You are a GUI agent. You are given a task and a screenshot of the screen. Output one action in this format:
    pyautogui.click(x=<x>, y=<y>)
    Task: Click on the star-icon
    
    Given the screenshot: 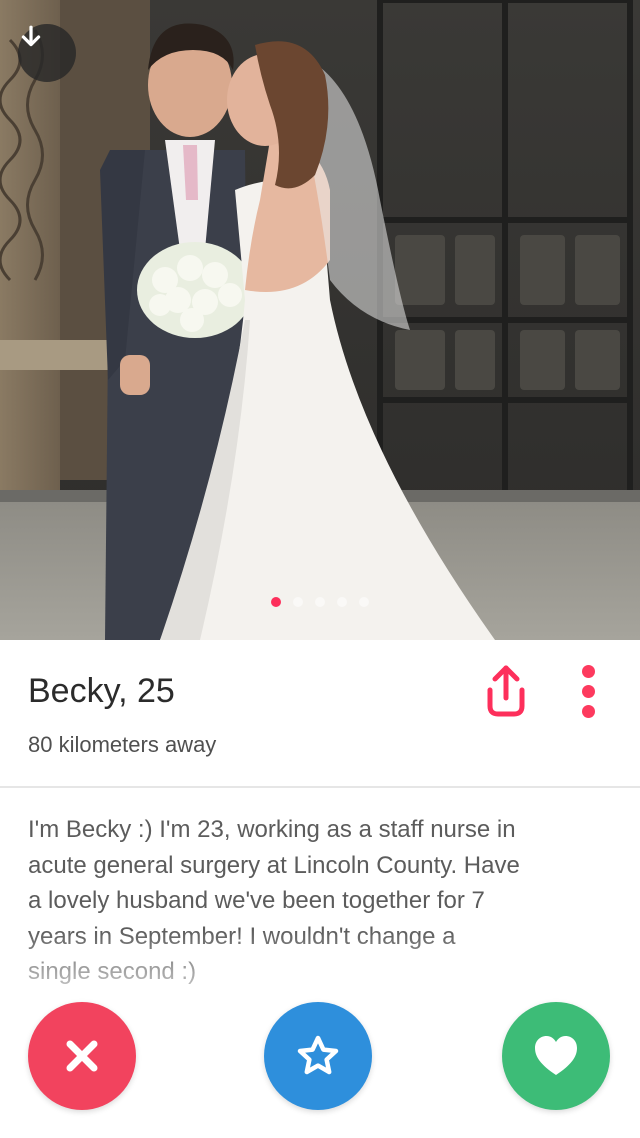 What is the action you would take?
    pyautogui.click(x=318, y=1055)
    